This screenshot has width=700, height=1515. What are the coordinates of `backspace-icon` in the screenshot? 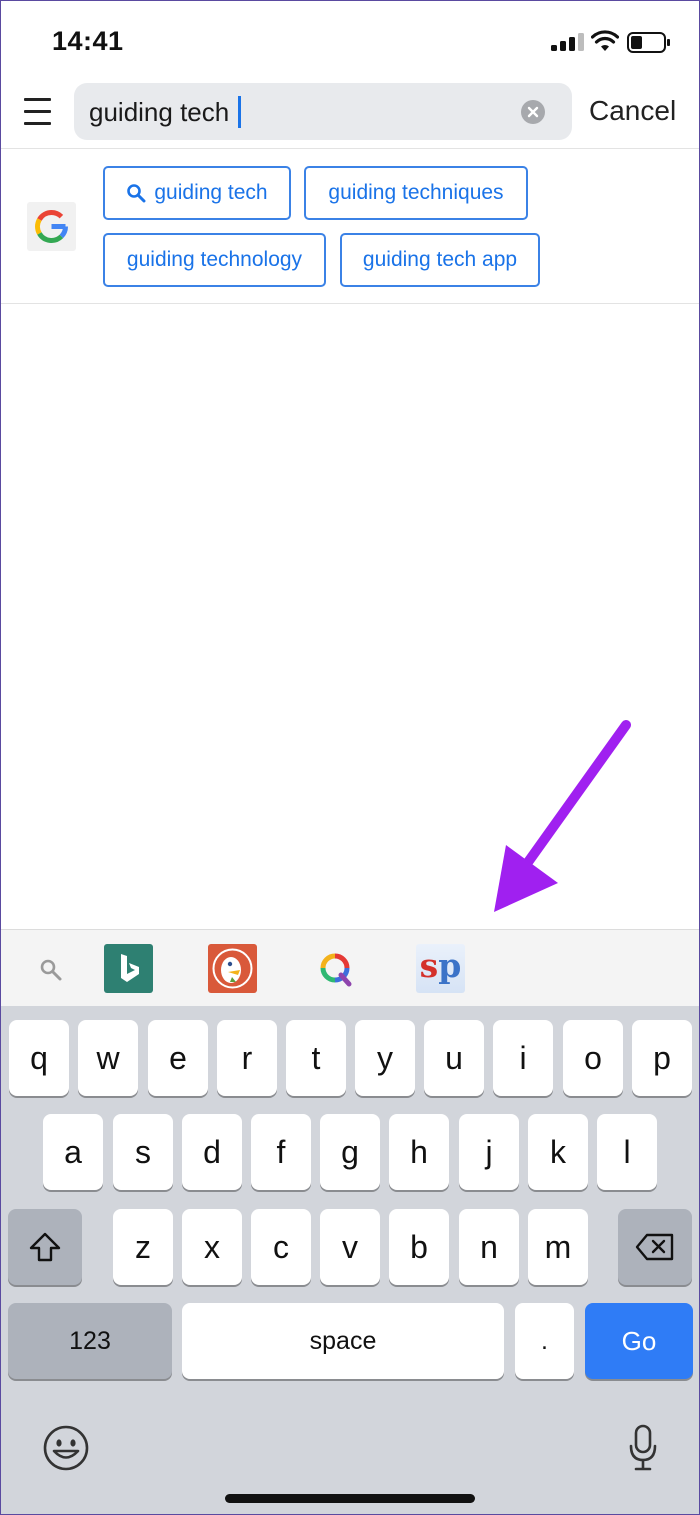 It's located at (654, 1247).